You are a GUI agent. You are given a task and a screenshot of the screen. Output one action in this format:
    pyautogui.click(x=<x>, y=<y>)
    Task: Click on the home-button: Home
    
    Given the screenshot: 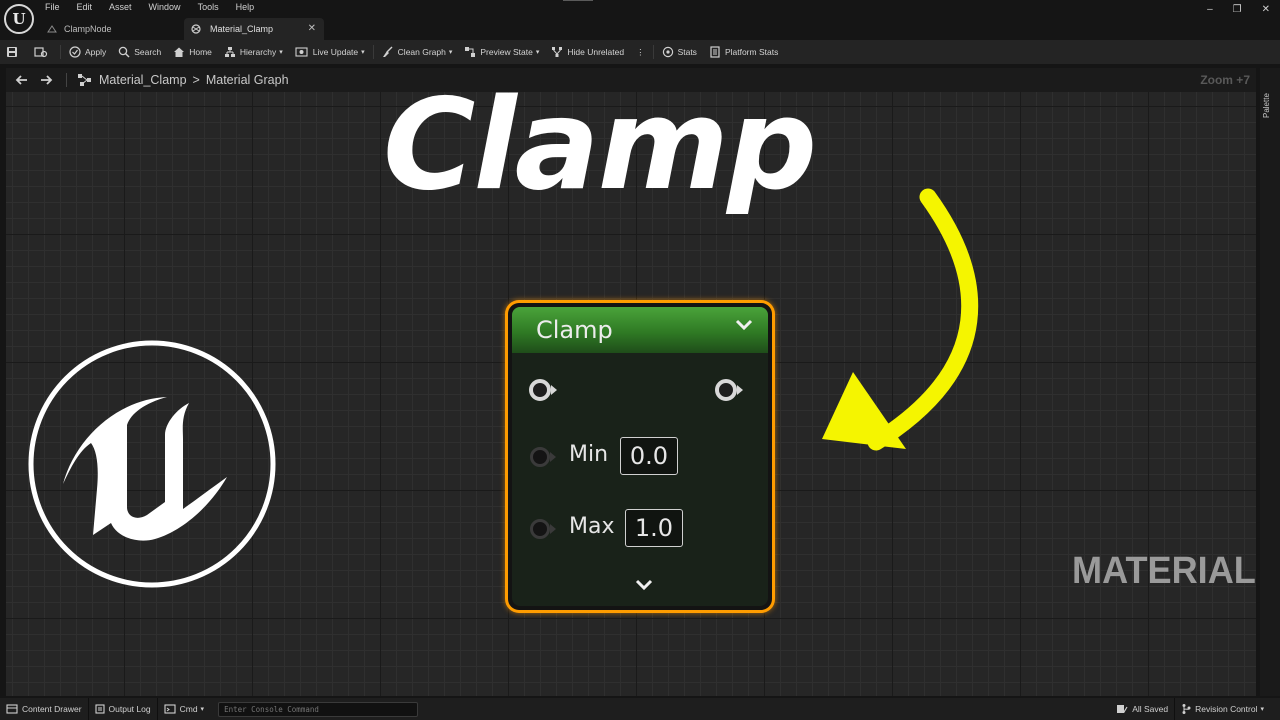 What is the action you would take?
    pyautogui.click(x=192, y=52)
    